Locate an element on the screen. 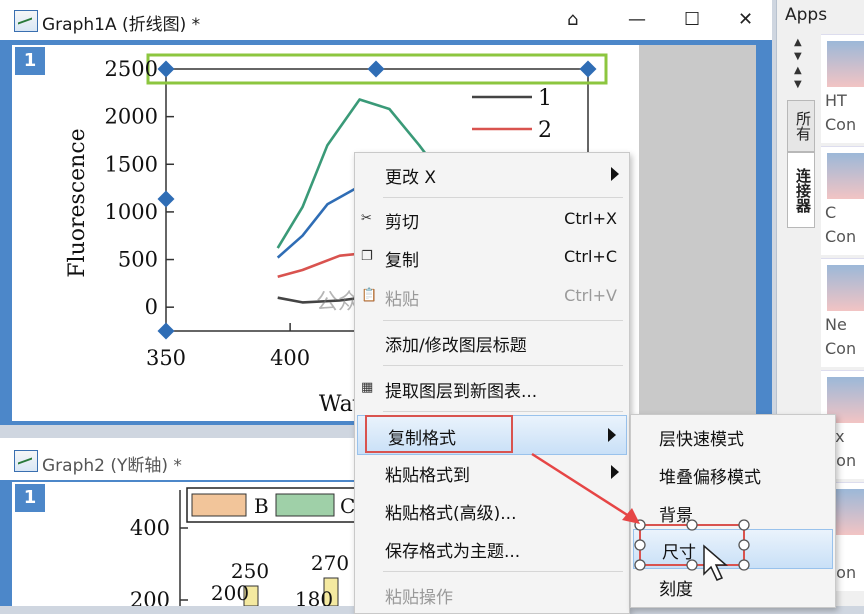 The height and width of the screenshot is (614, 864). menu-item-change-x: 更改 X is located at coordinates (492, 174).